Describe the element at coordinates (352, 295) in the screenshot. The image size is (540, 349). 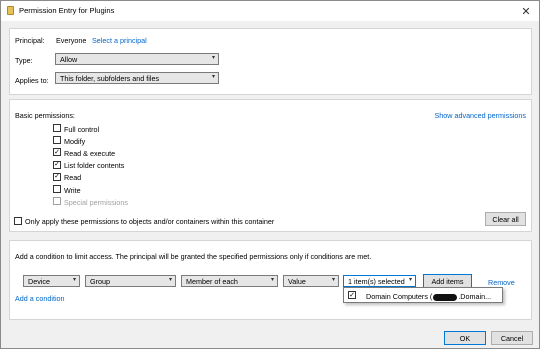
I see `domain-computers-checkbox: ✓` at that location.